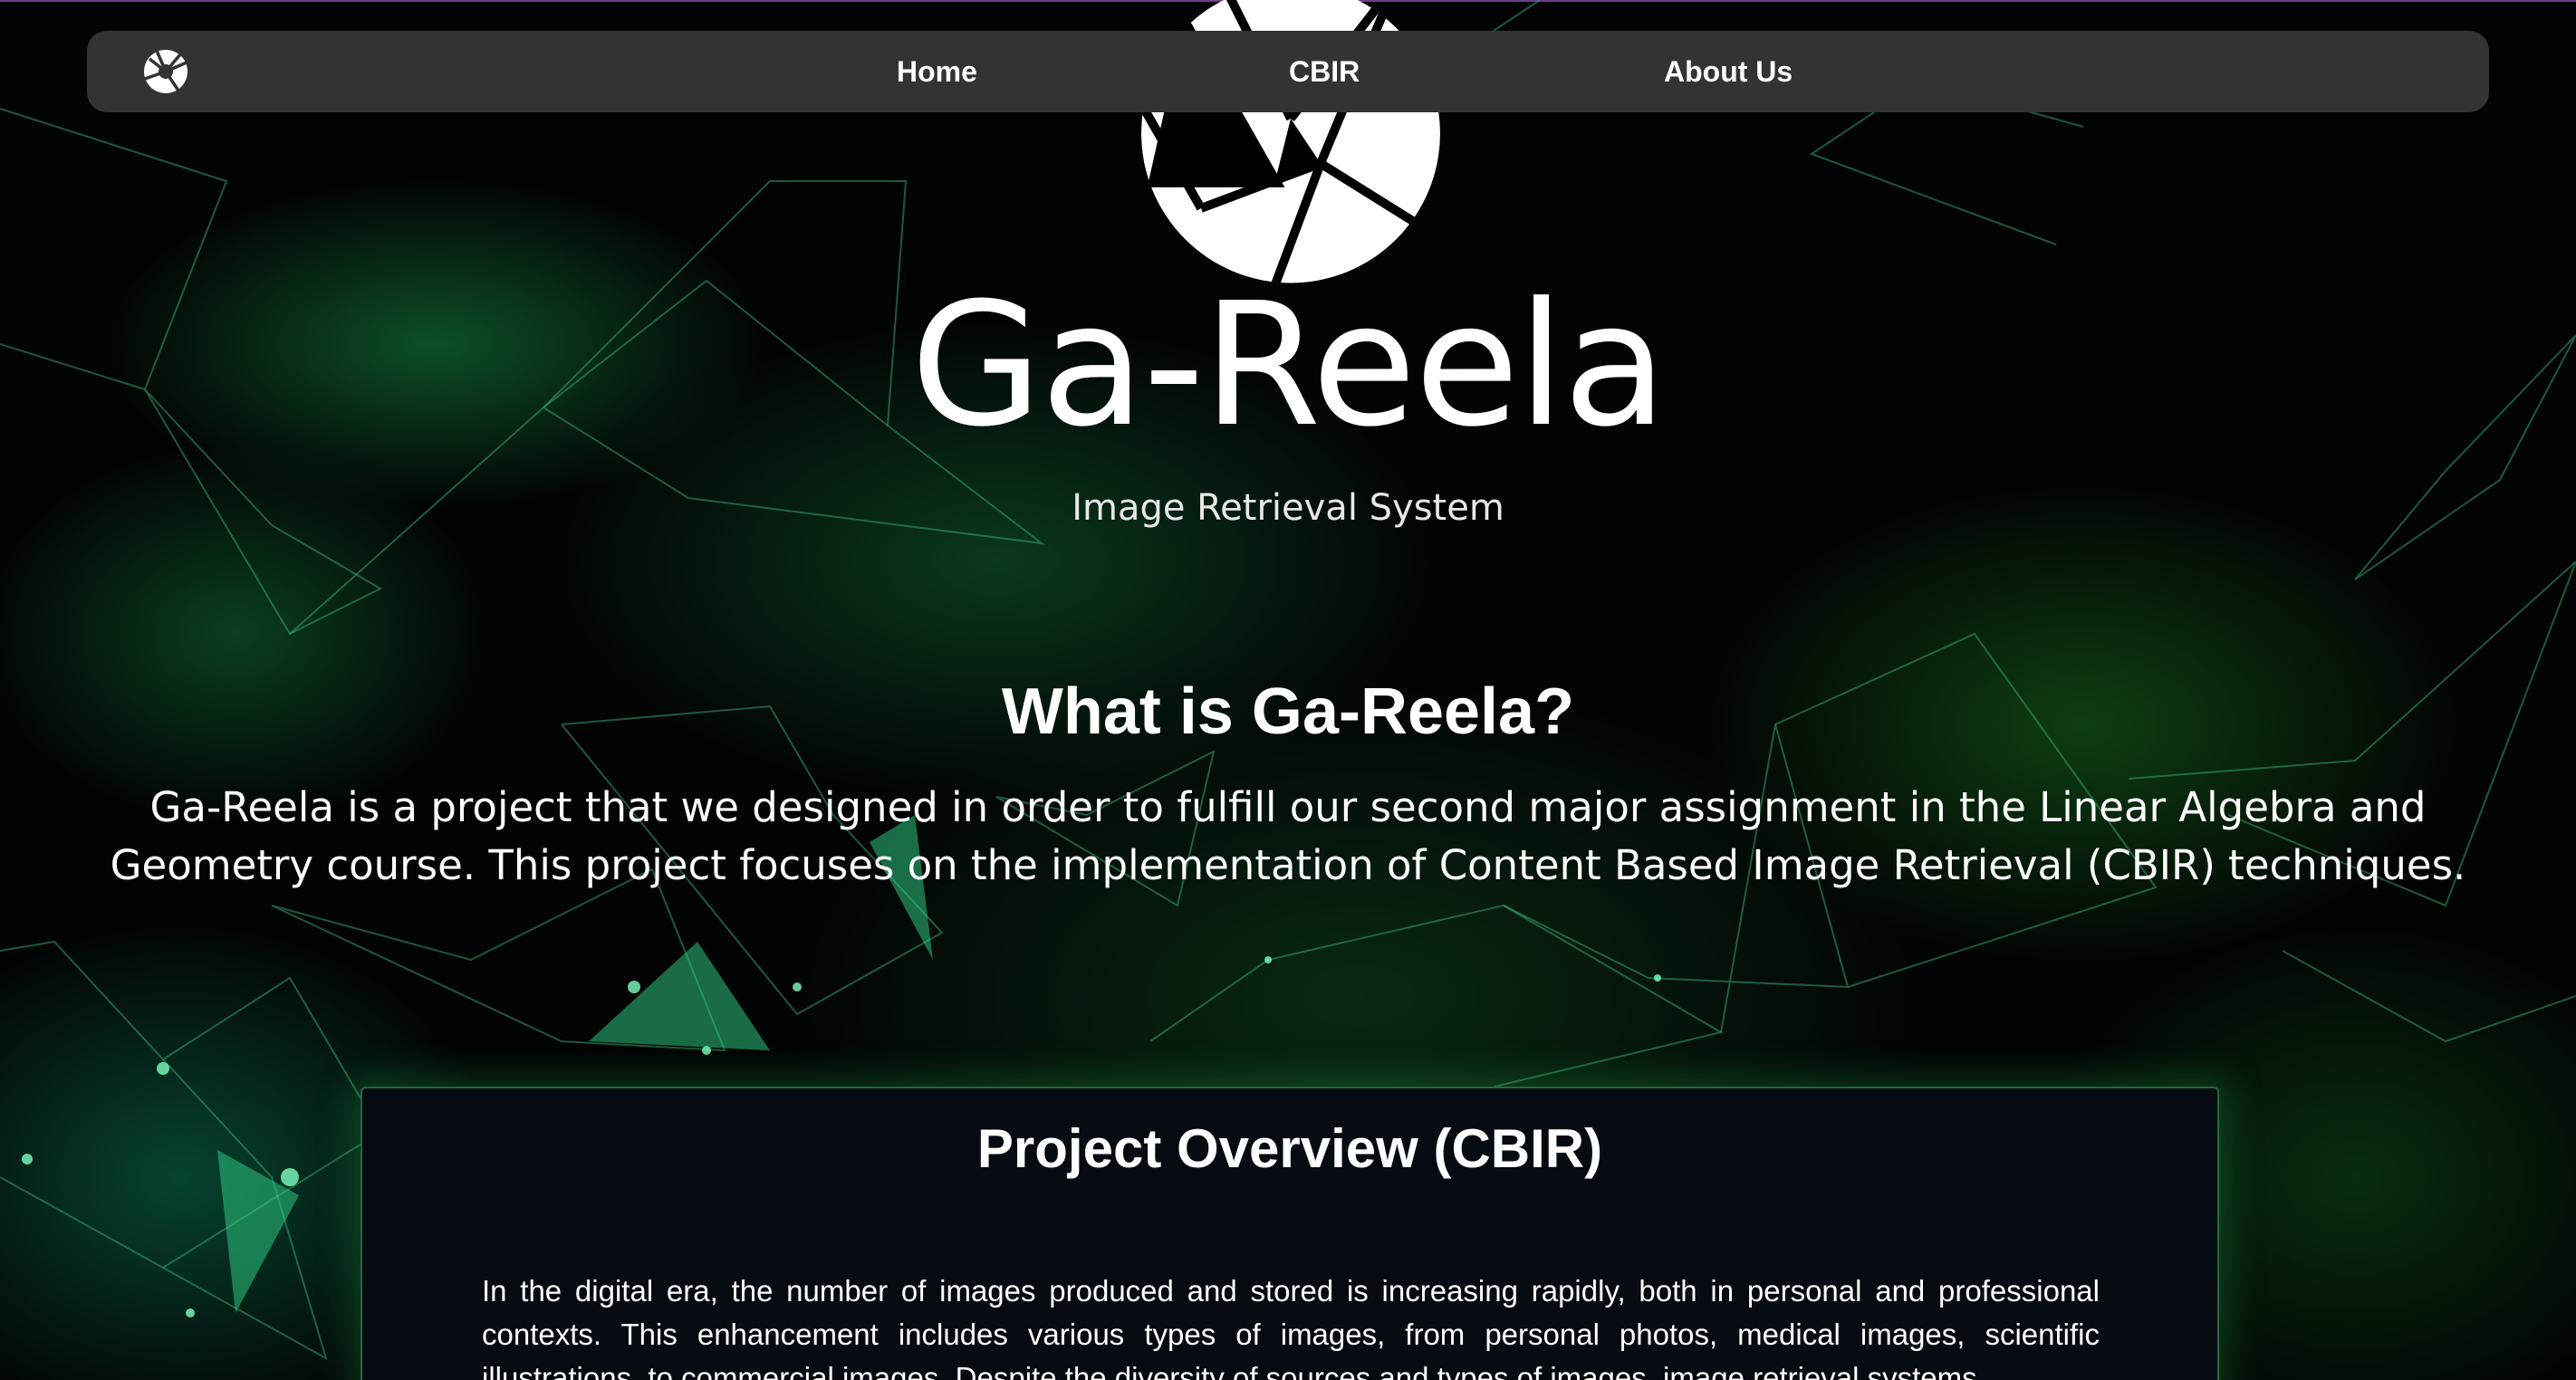 The width and height of the screenshot is (2576, 1380). Describe the element at coordinates (1288, 712) in the screenshot. I see `about-heading: What is Ga-Reela?` at that location.